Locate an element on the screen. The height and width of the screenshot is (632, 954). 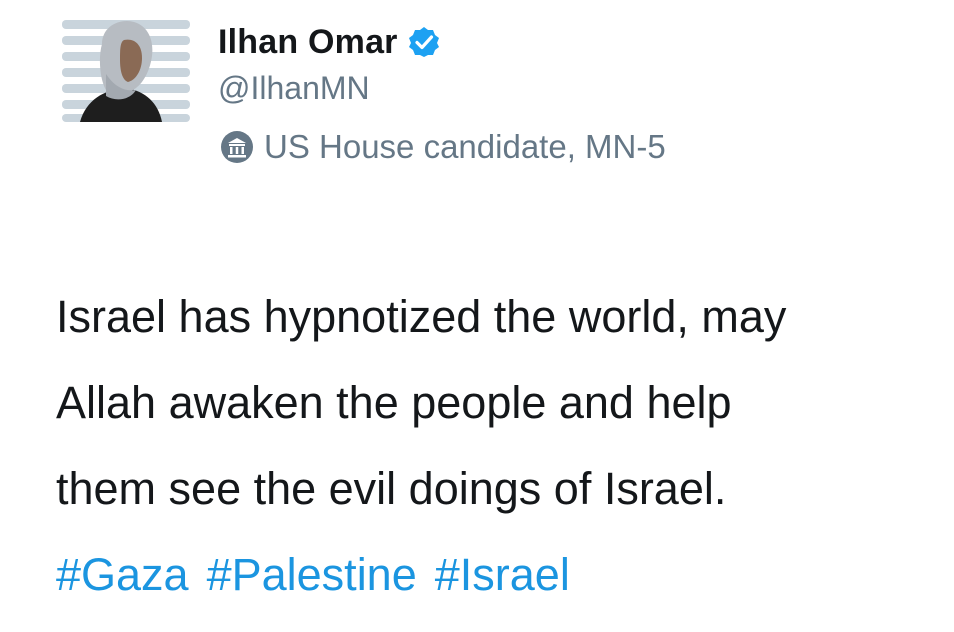
tweet-text-line: Allah awaken the people and help is located at coordinates (394, 402).